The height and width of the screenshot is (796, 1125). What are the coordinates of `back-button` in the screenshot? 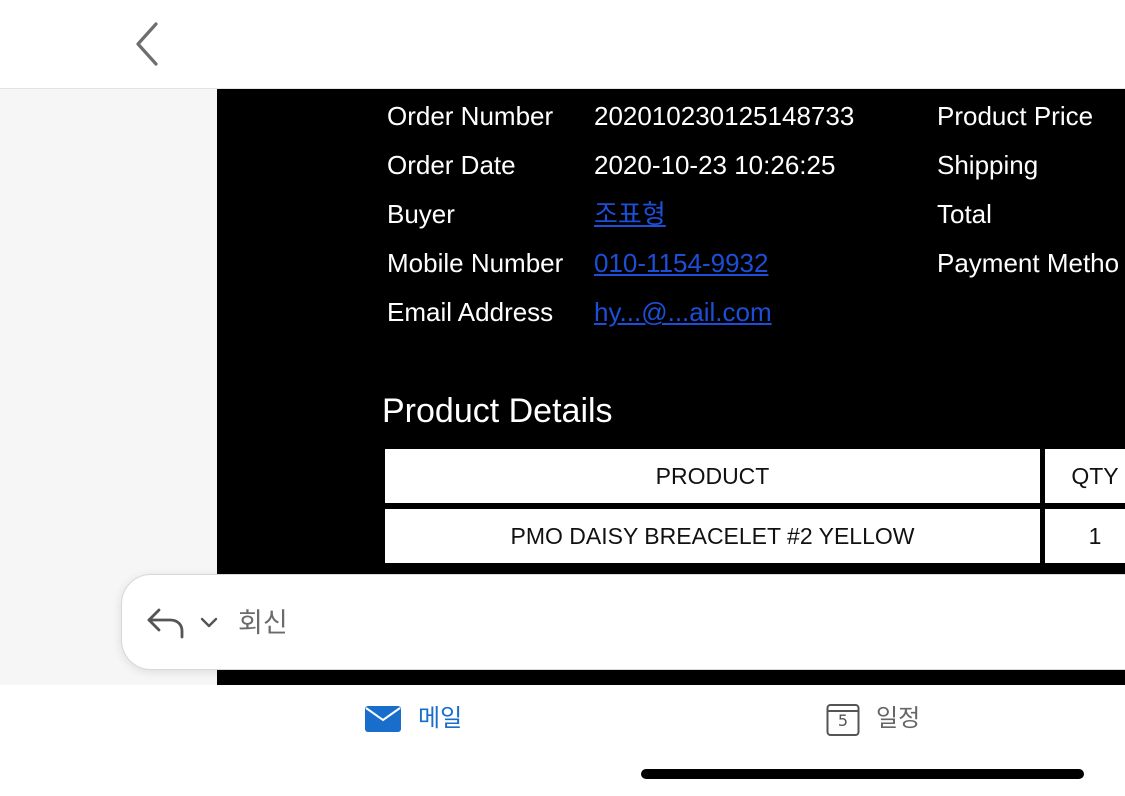 It's located at (147, 44).